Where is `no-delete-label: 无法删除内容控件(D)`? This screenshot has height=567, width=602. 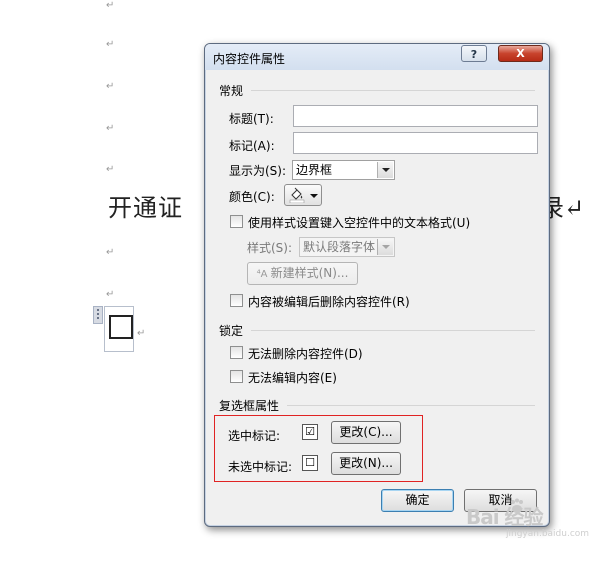 no-delete-label: 无法删除内容控件(D) is located at coordinates (305, 354).